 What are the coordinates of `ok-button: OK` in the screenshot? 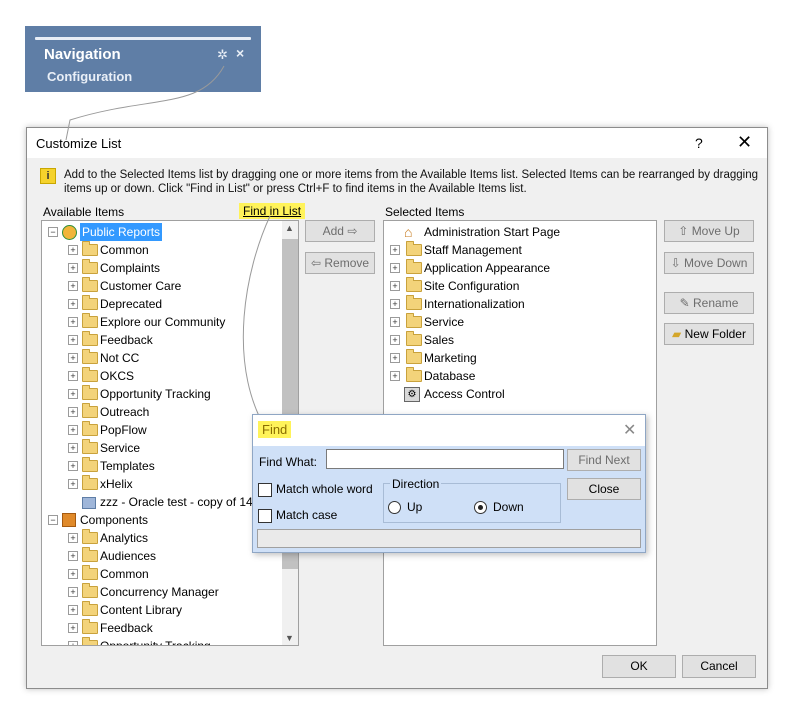 It's located at (639, 666).